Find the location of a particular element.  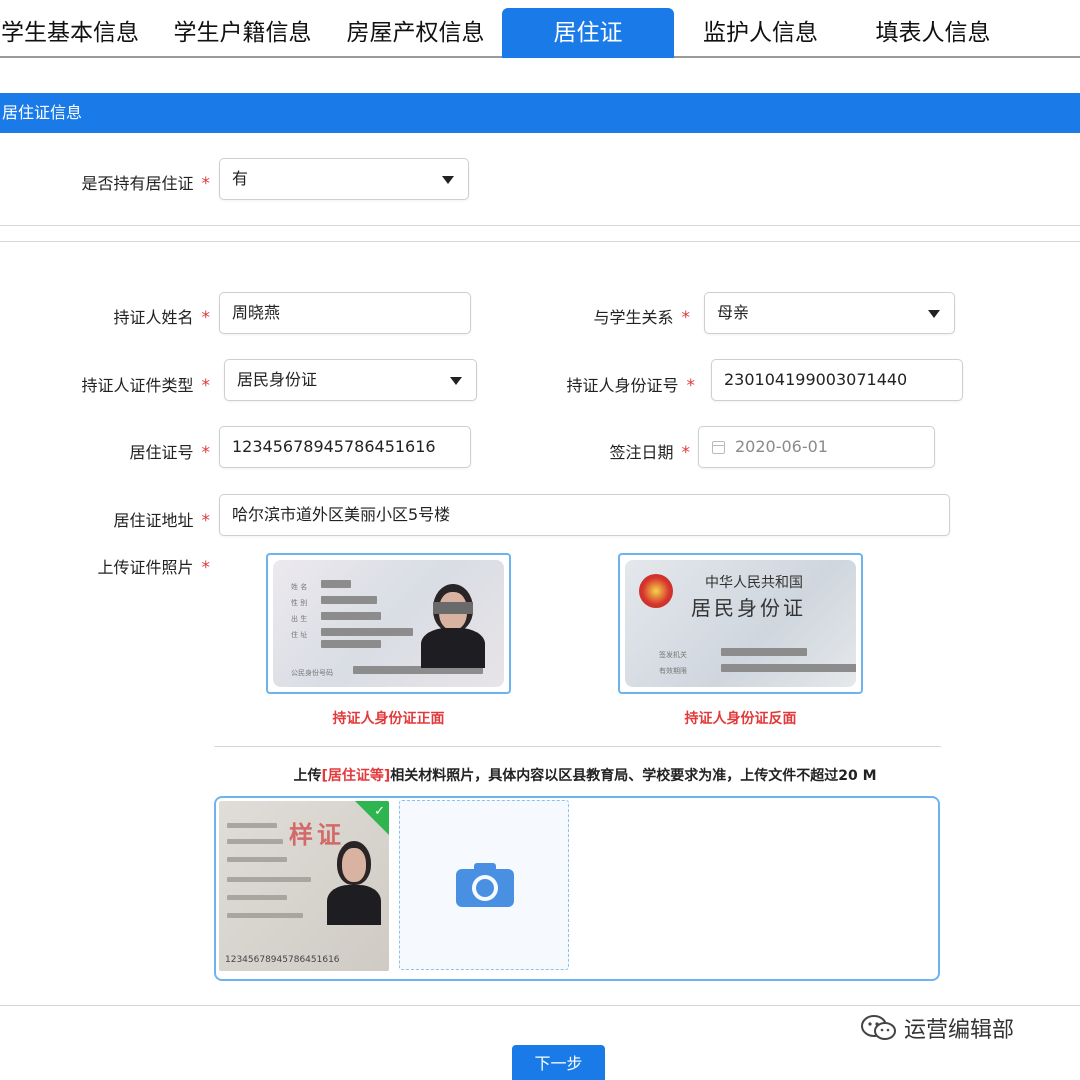

permit-address-input: 哈尔滨市道外区美丽小区5号楼 is located at coordinates (584, 515).